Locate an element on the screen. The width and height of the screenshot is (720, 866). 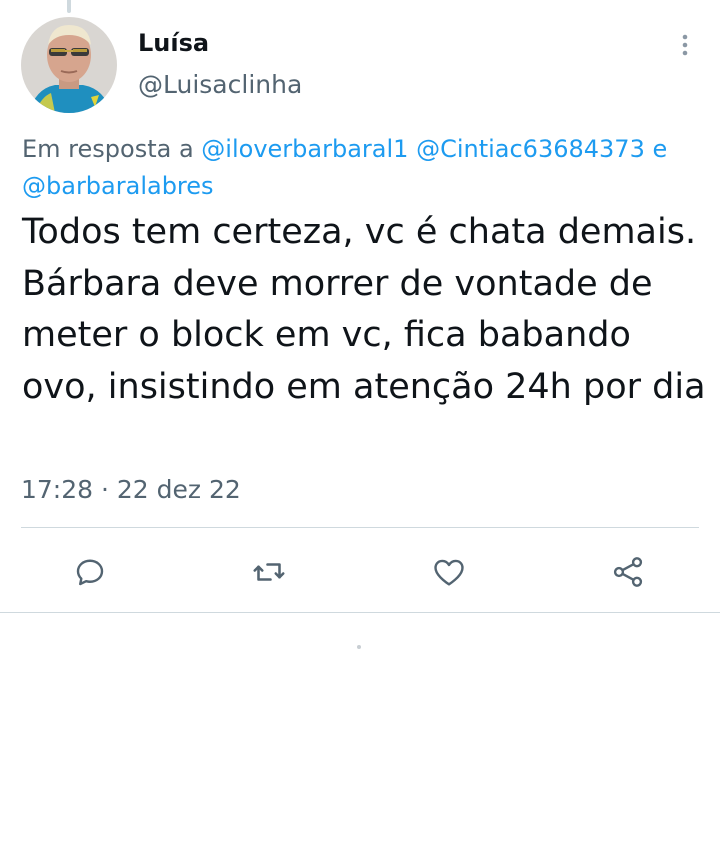
share-button is located at coordinates (628, 572).